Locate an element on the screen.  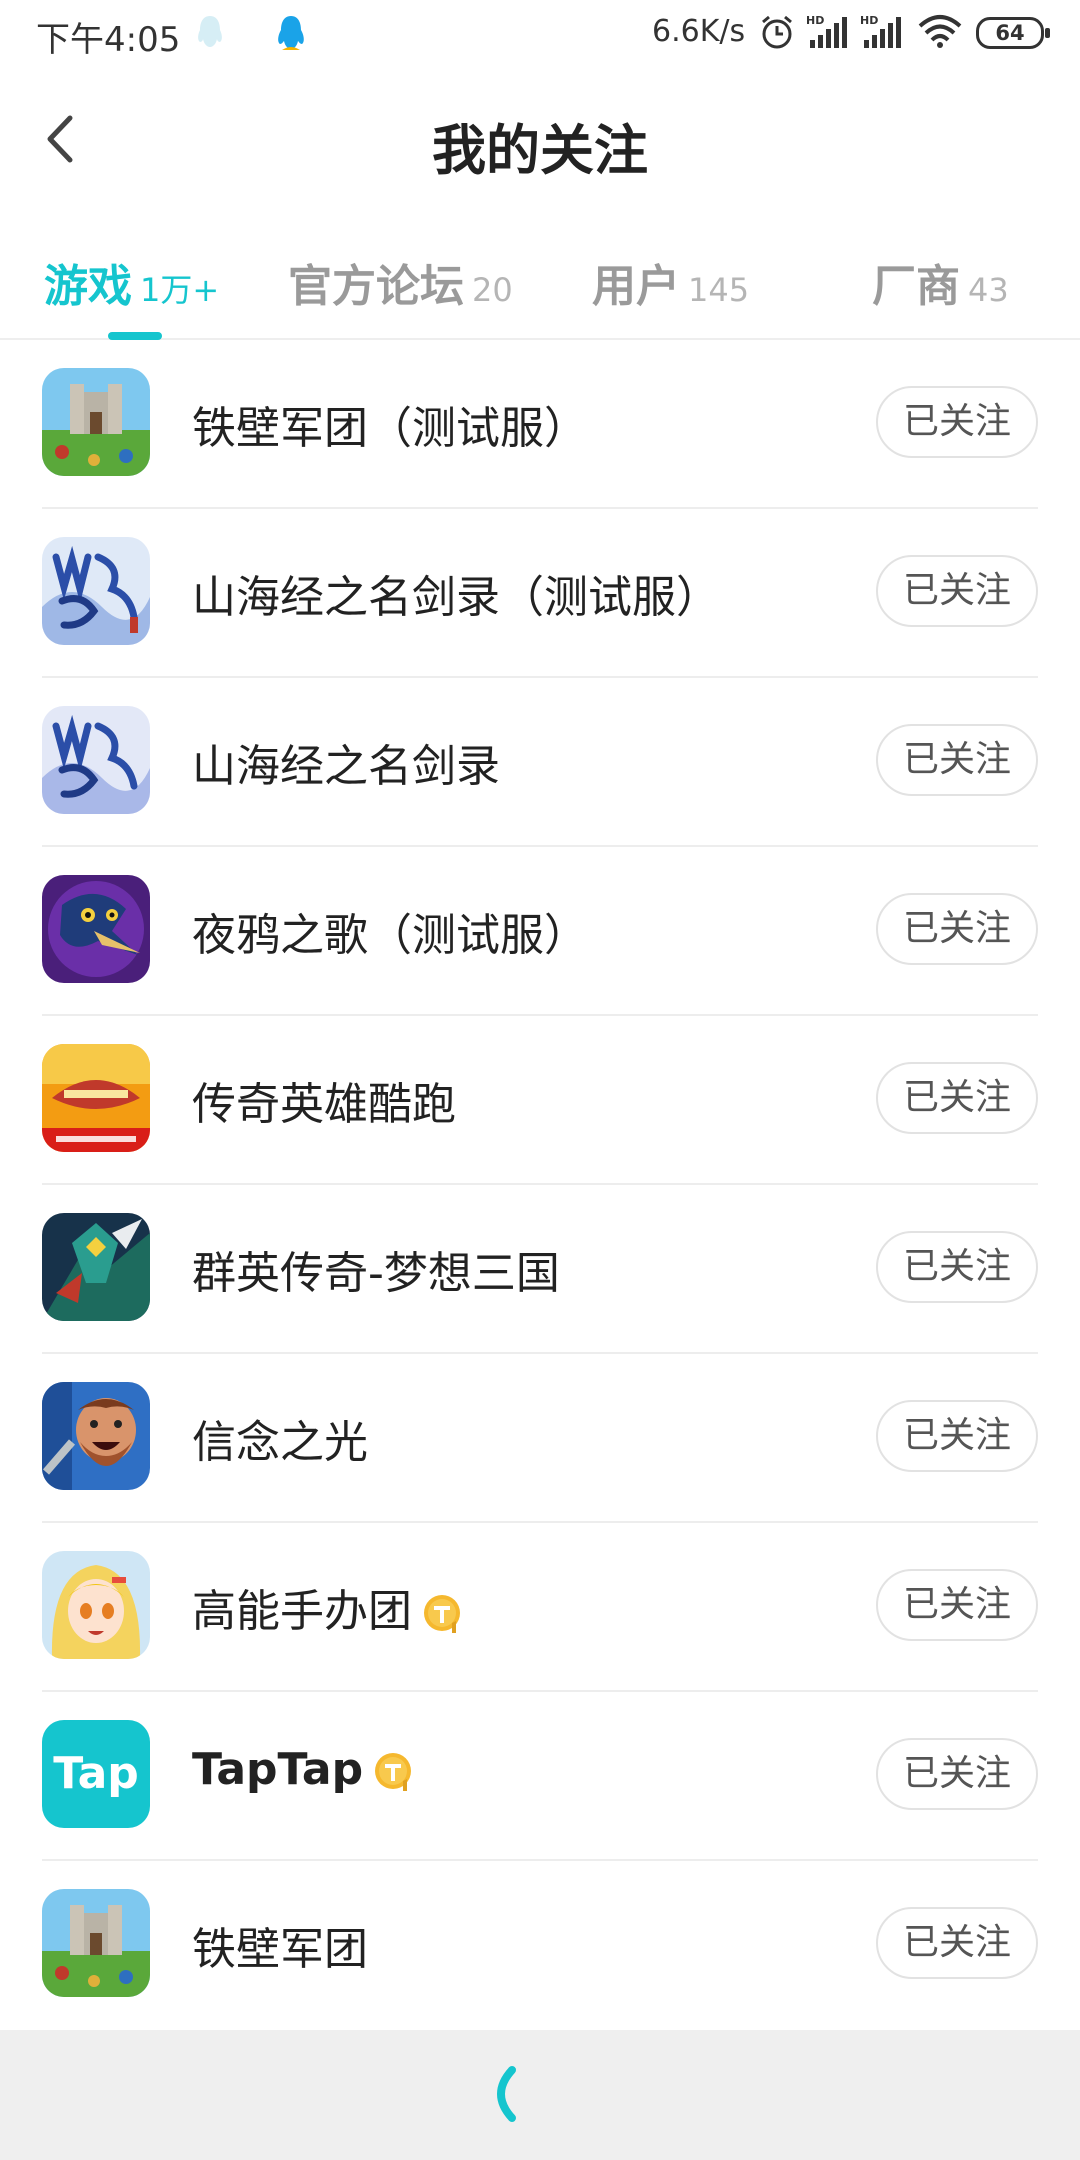
tab-label: 厂商 is located at coordinates (916, 286).